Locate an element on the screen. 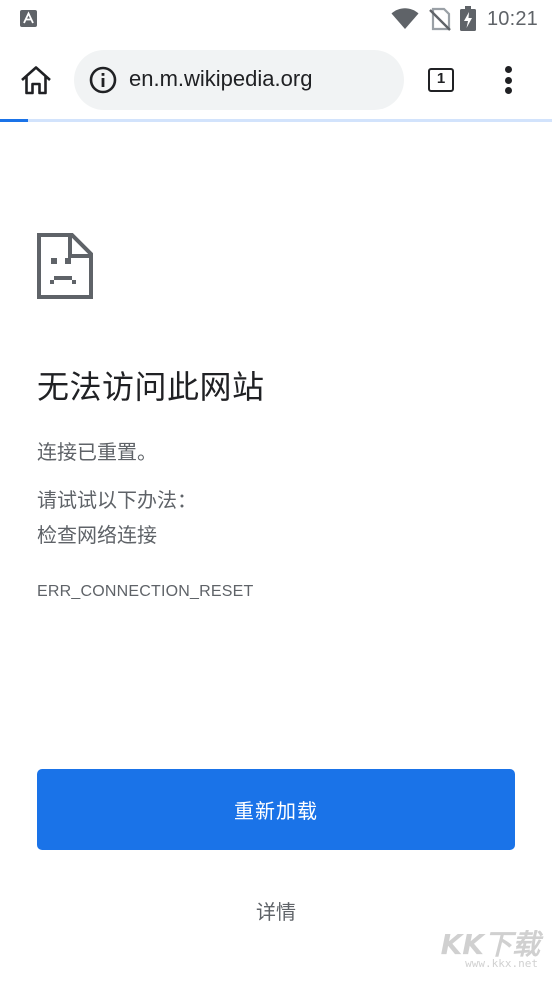 This screenshot has width=552, height=983. omnibox: en.m.wikipedia.org is located at coordinates (239, 80).